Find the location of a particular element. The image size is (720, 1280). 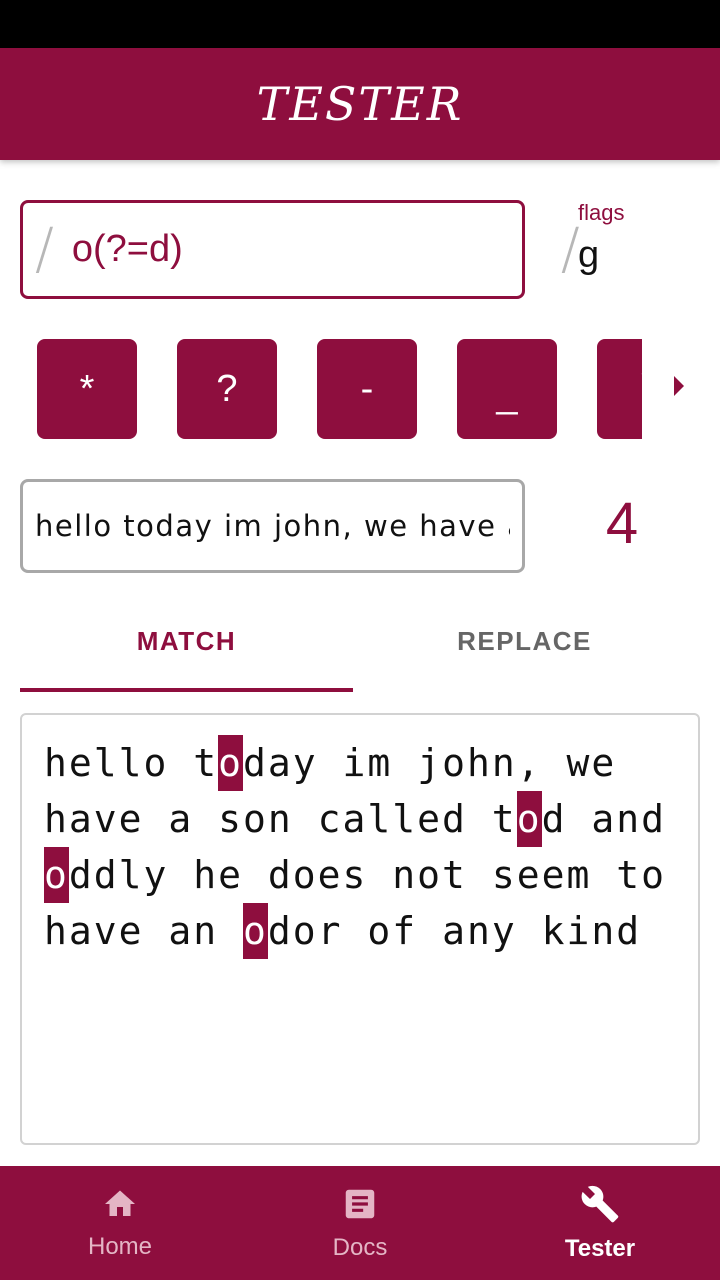

home-icon is located at coordinates (120, 1206).